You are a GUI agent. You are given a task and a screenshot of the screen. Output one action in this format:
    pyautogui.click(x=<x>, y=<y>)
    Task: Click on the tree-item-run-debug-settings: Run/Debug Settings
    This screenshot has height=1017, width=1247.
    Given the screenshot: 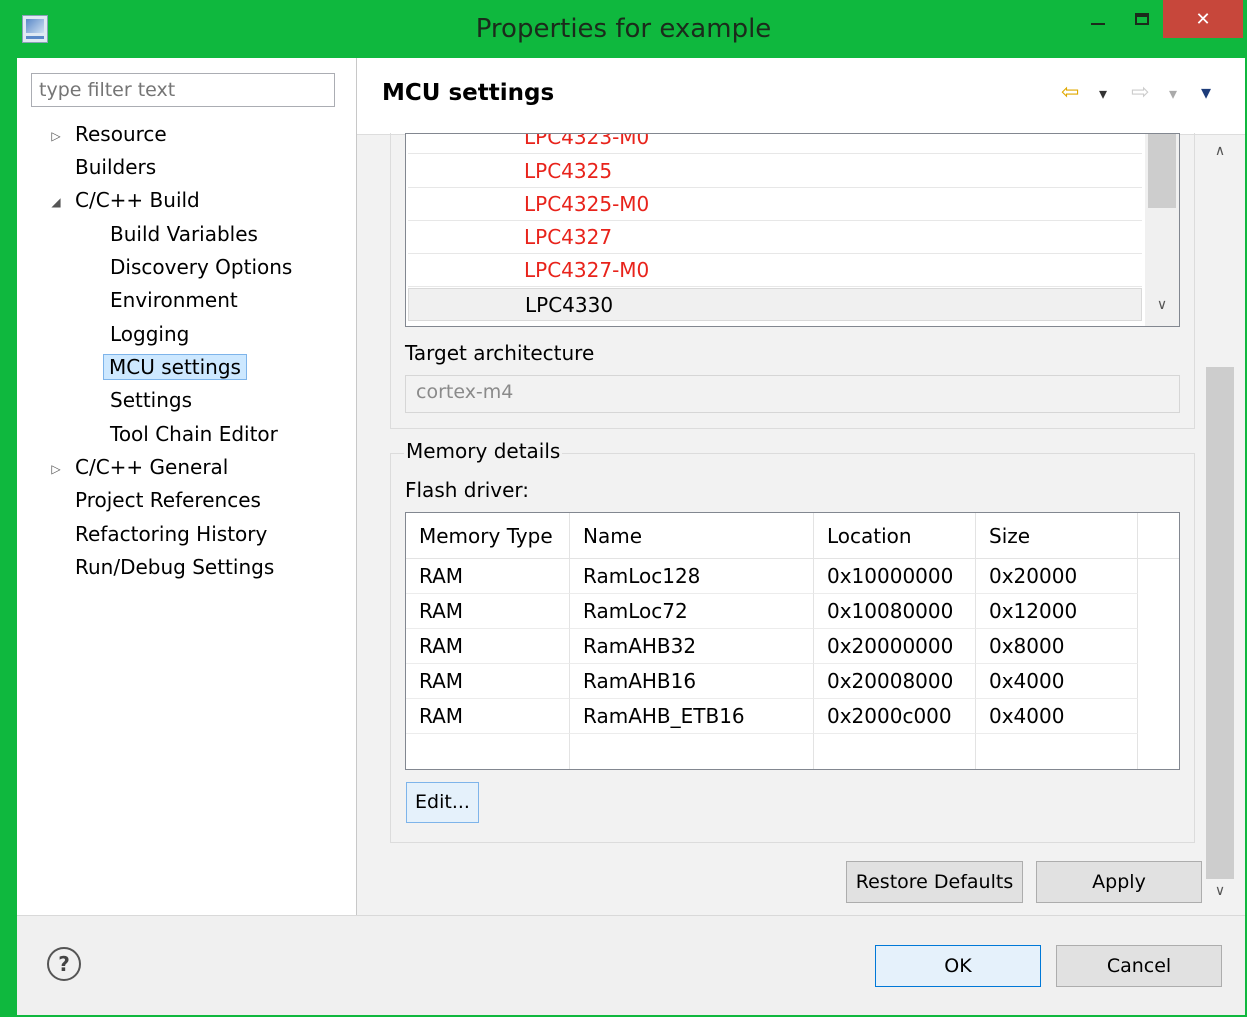 What is the action you would take?
    pyautogui.click(x=174, y=567)
    